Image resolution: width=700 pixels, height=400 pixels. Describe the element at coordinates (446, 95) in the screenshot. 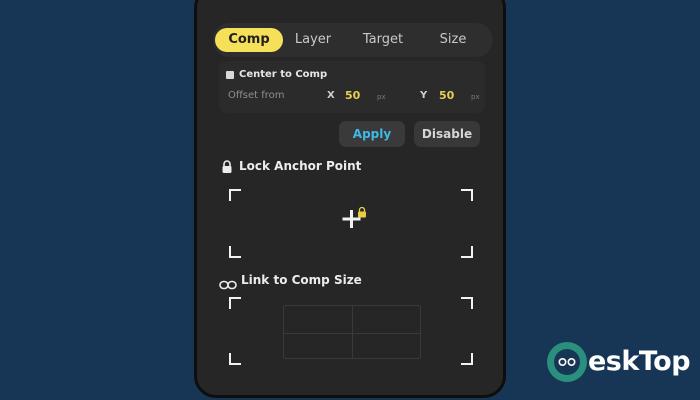

I see `y-offset-input: 50` at that location.